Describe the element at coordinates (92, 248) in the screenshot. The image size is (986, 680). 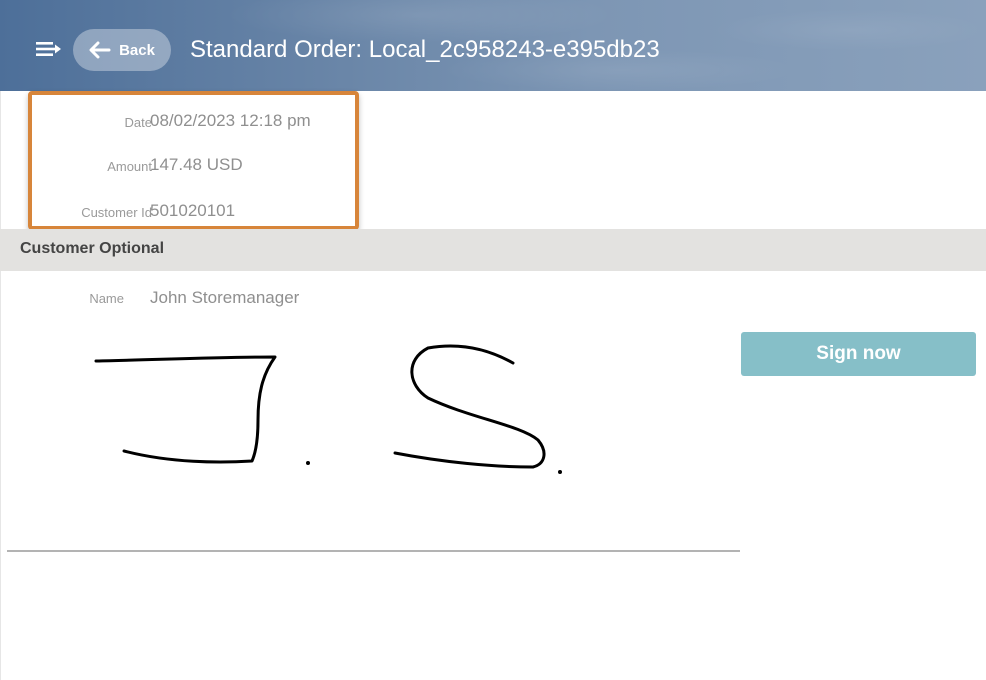
I see `section-title: Customer Optional` at that location.